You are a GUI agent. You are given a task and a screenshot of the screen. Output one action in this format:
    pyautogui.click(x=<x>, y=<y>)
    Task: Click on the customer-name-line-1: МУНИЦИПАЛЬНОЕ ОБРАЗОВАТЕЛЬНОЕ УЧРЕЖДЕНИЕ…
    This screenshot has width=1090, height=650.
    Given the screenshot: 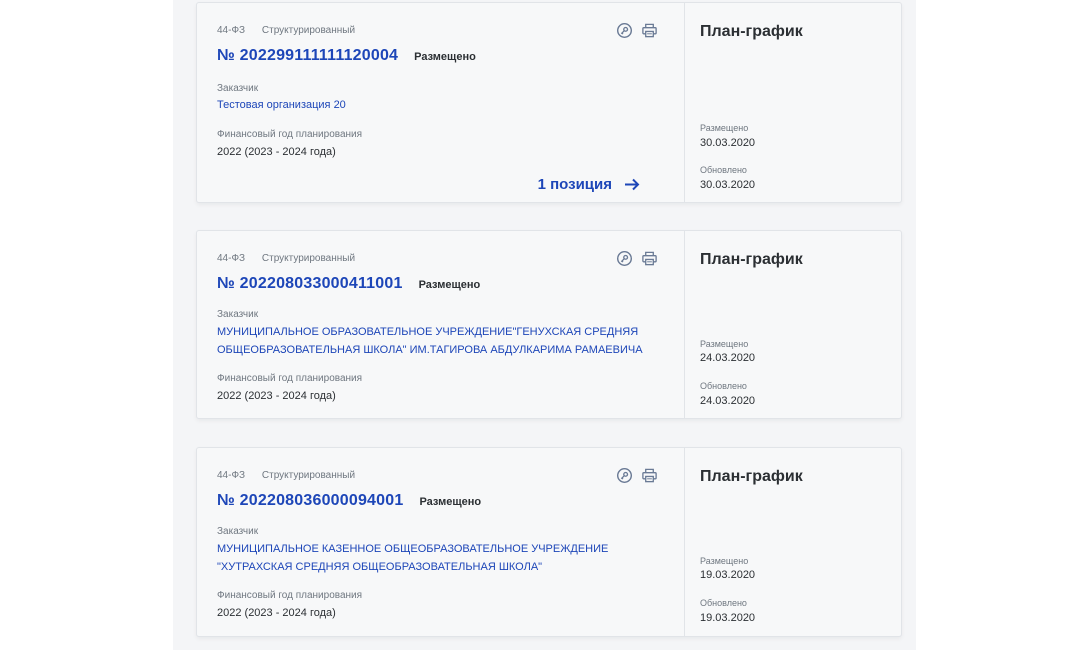 What is the action you would take?
    pyautogui.click(x=428, y=332)
    